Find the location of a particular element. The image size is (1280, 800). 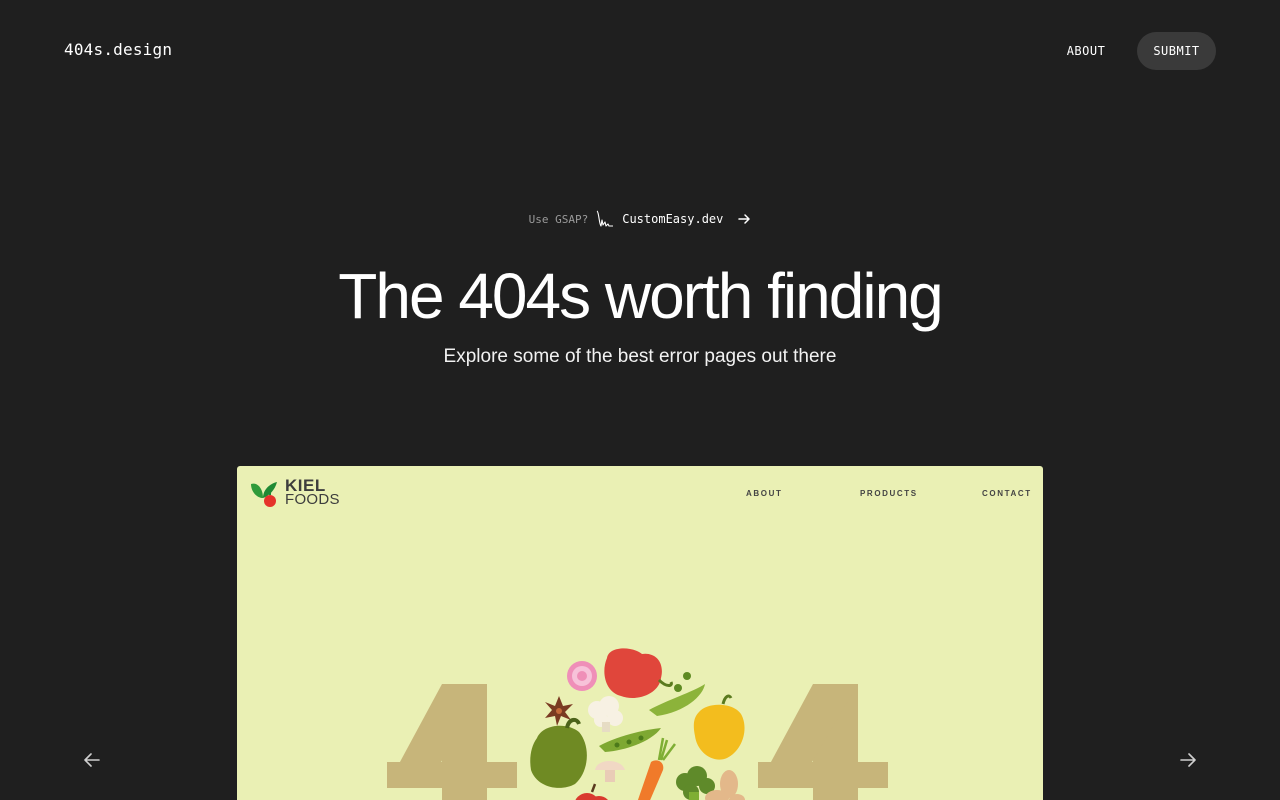

vegetables-404-illustration is located at coordinates (637, 724).